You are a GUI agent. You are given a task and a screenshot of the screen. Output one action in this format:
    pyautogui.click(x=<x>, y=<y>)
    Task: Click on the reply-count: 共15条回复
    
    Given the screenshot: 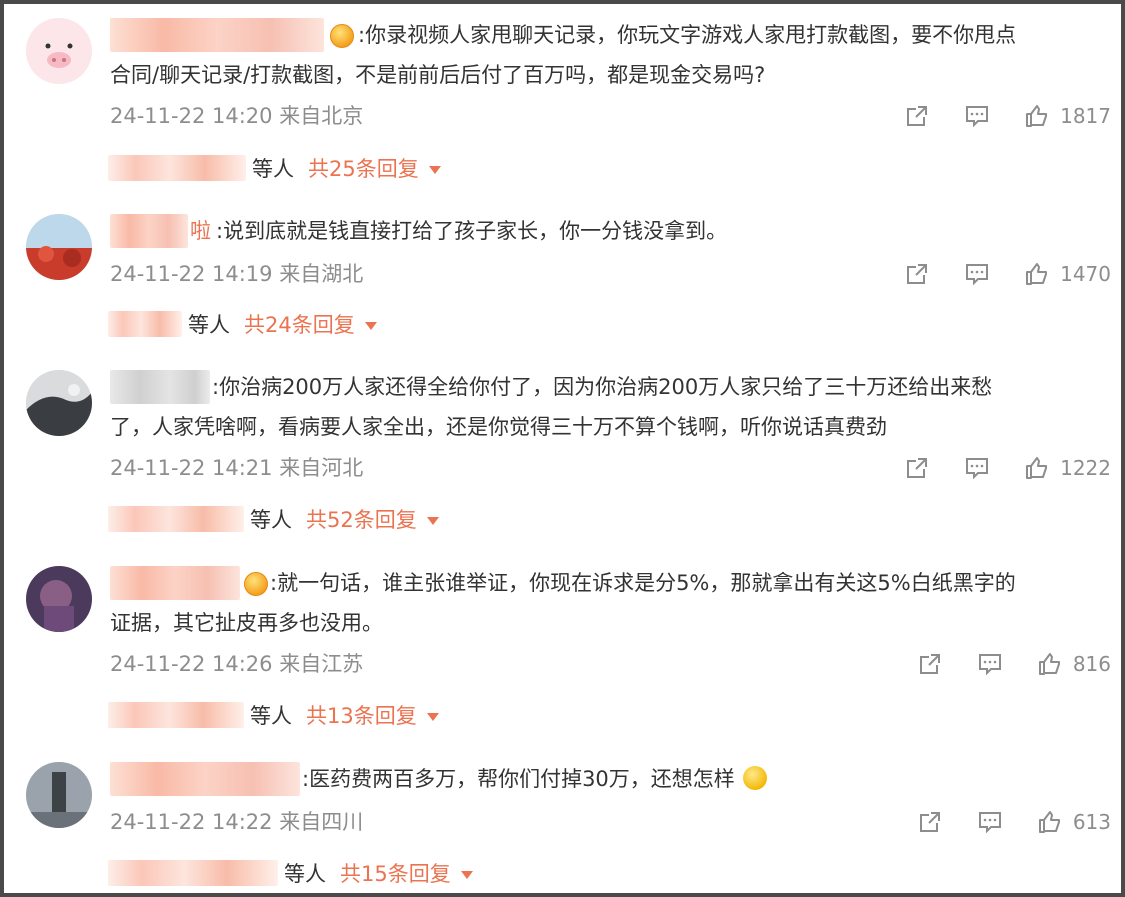 What is the action you would take?
    pyautogui.click(x=395, y=873)
    